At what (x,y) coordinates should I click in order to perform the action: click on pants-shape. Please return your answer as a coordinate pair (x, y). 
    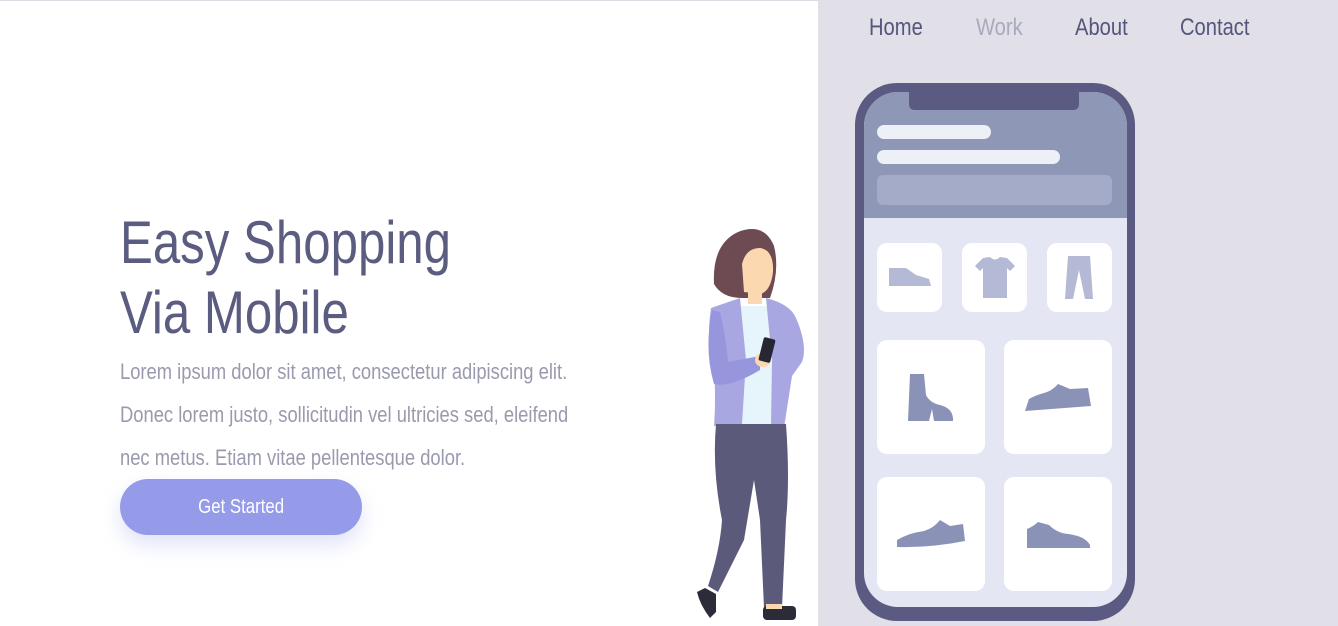
    Looking at the image, I should click on (748, 516).